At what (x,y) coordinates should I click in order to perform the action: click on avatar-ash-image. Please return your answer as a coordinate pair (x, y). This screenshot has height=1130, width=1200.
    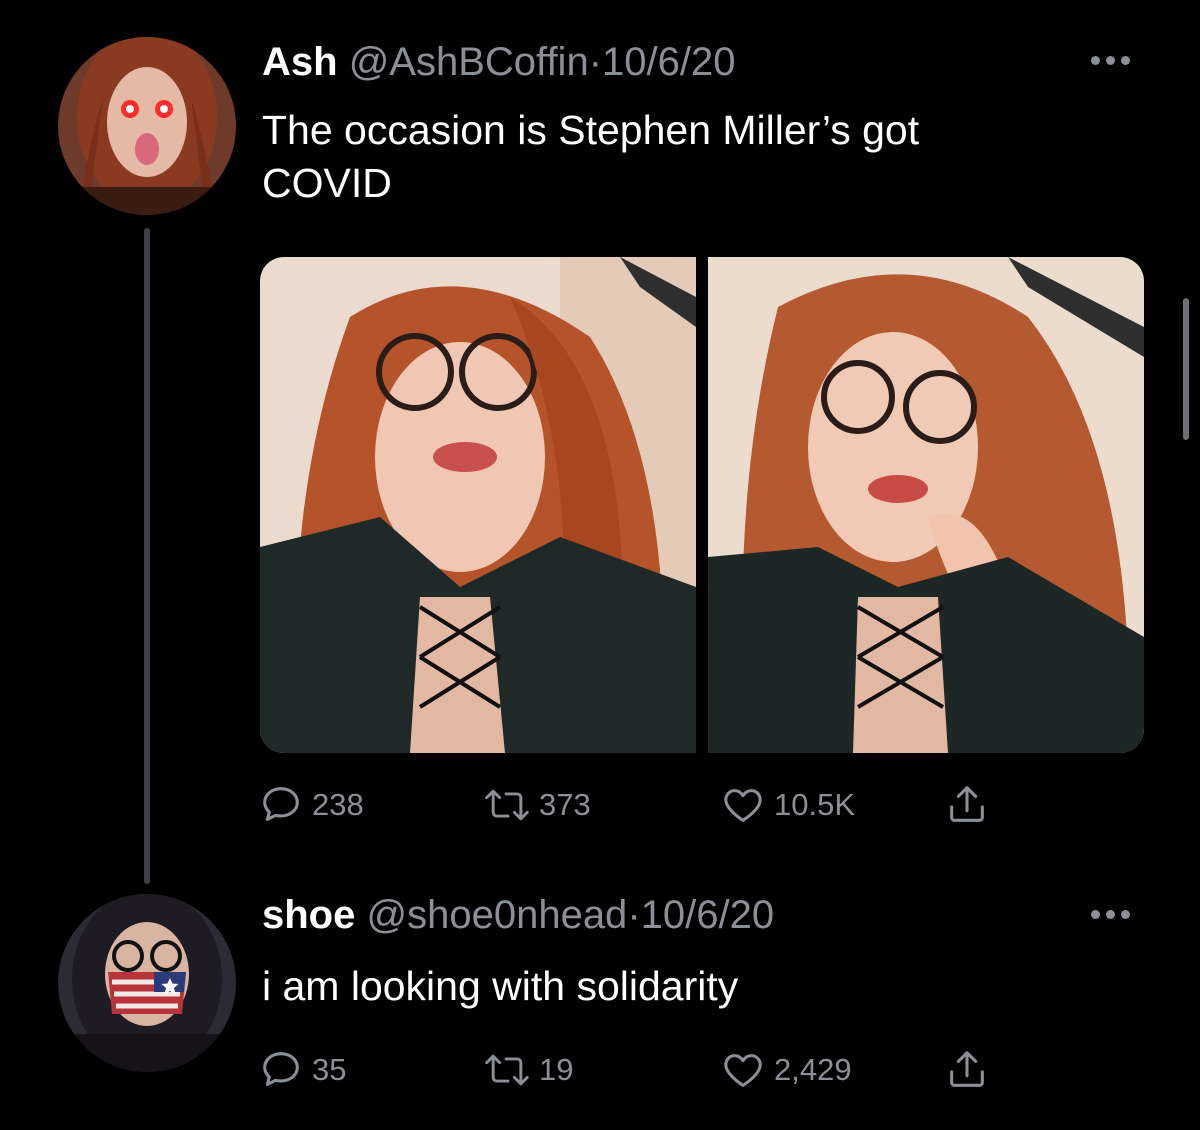
    Looking at the image, I should click on (147, 126).